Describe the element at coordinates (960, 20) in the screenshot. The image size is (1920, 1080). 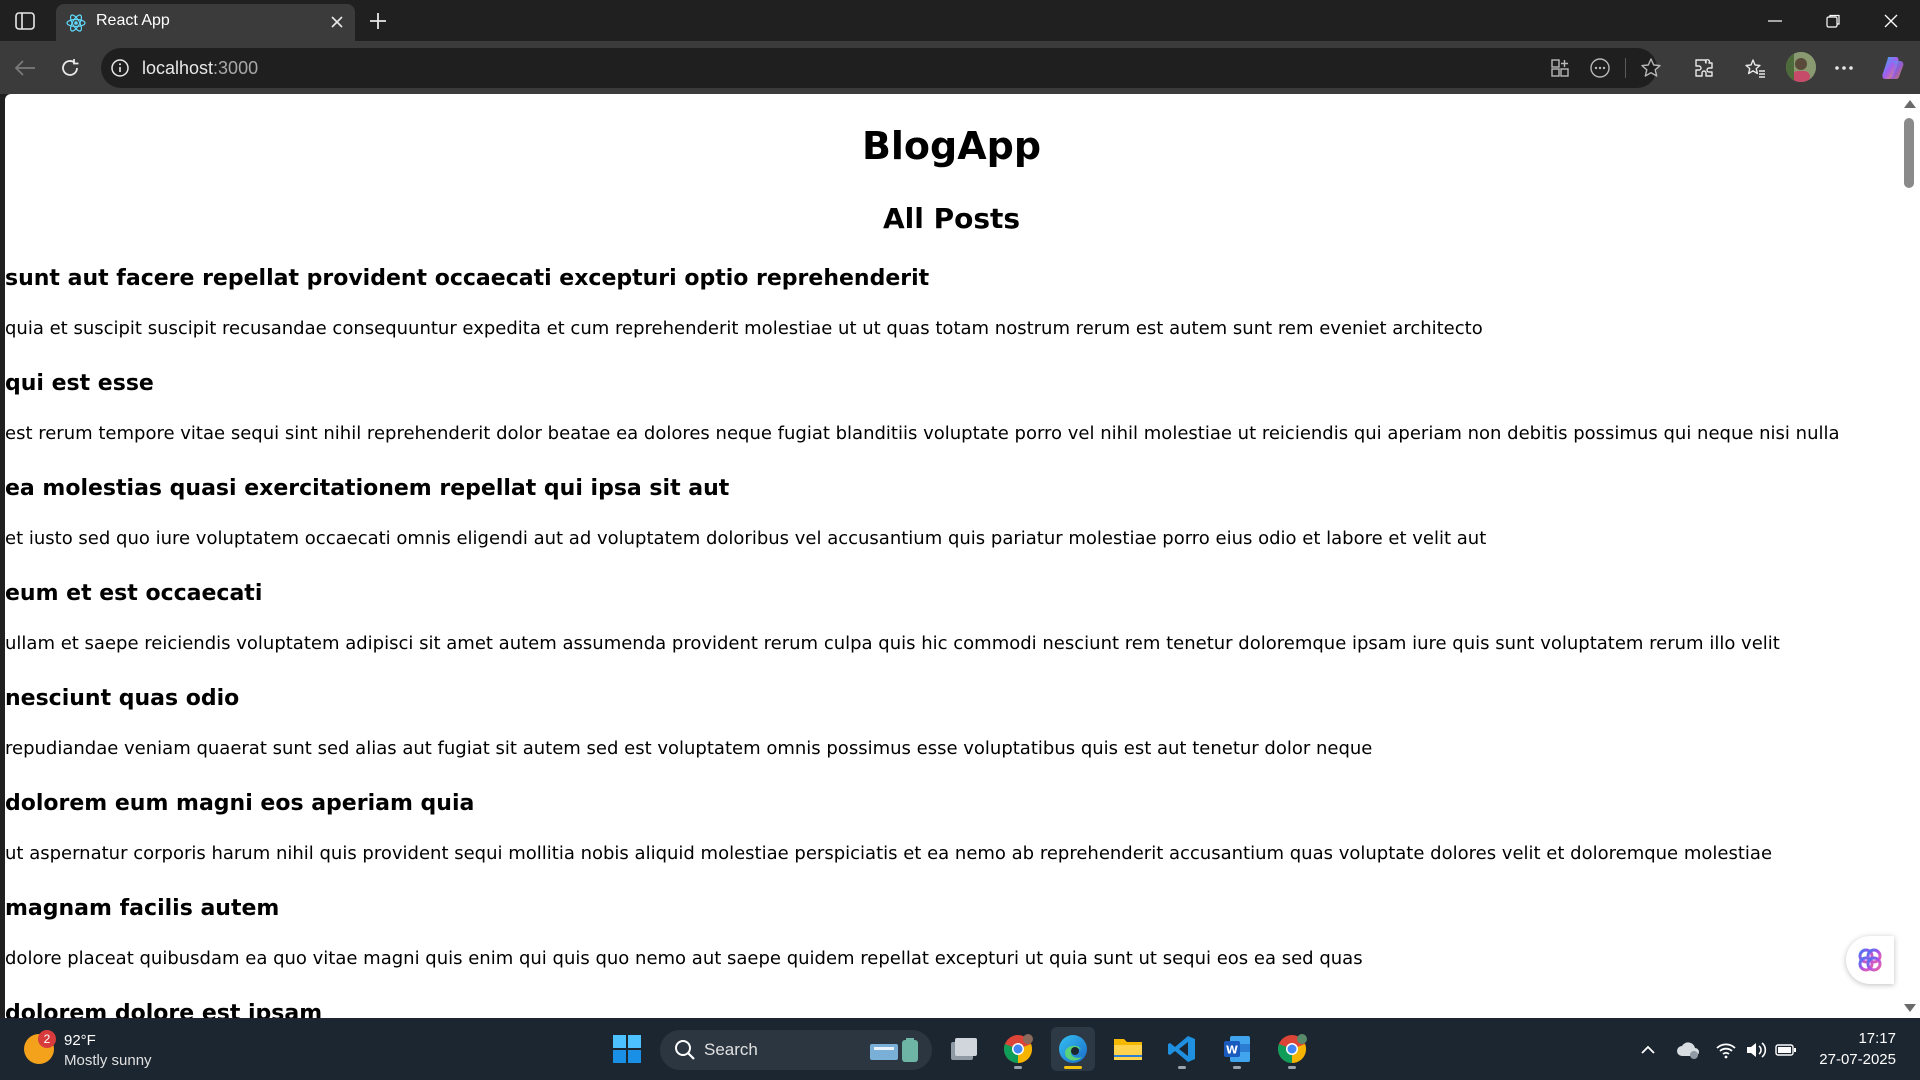
I see `browser-titlebar: React App` at that location.